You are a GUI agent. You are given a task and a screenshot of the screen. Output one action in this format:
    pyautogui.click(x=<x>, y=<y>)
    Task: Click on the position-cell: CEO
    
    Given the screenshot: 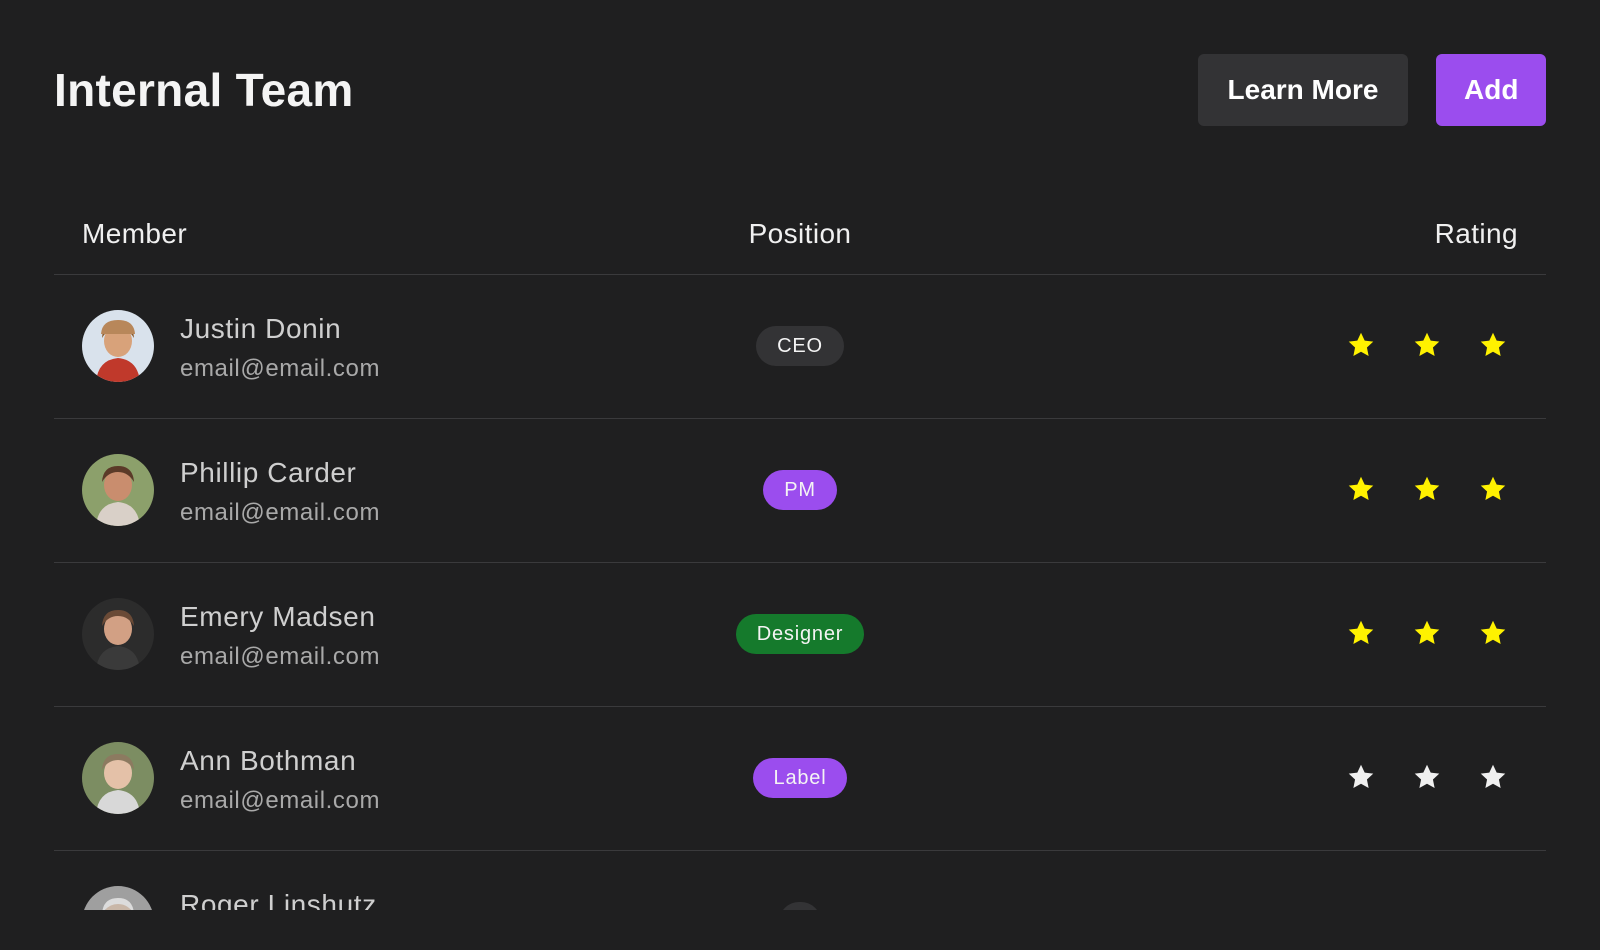 What is the action you would take?
    pyautogui.click(x=800, y=346)
    